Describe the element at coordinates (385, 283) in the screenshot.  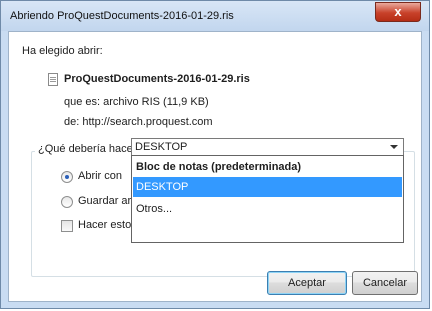
I see `cancel-button: Cancelar` at that location.